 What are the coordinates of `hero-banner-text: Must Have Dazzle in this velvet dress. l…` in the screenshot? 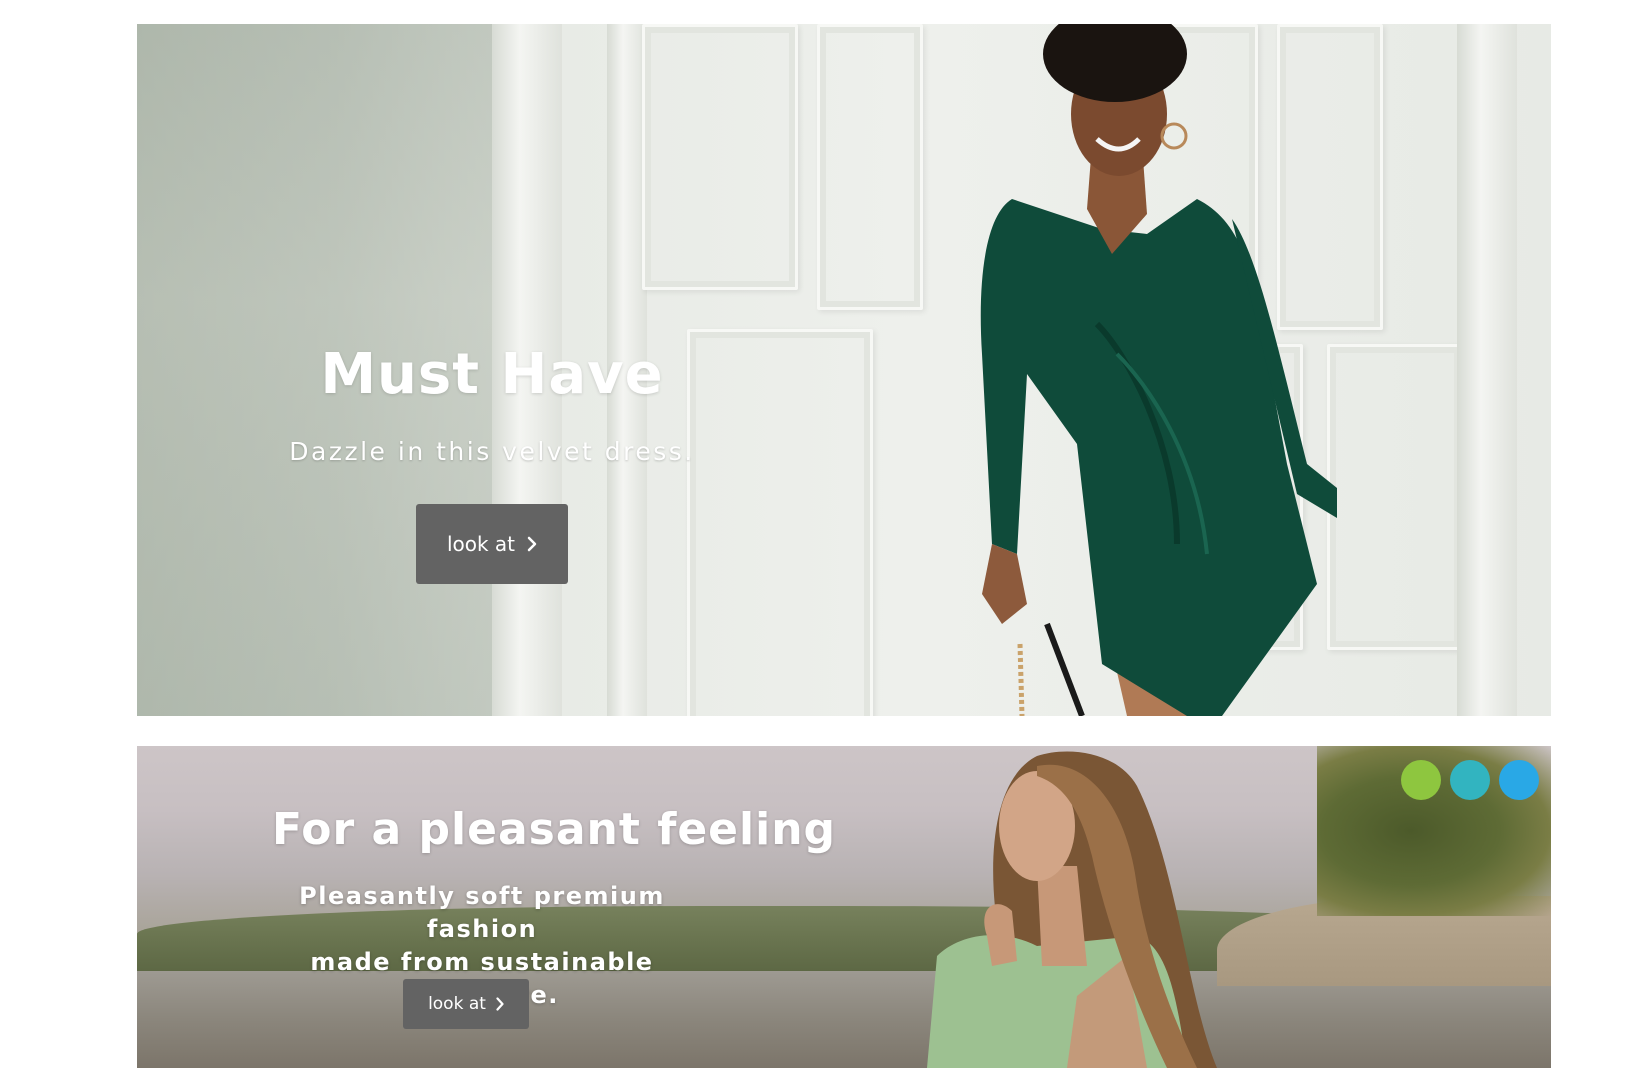 It's located at (492, 463).